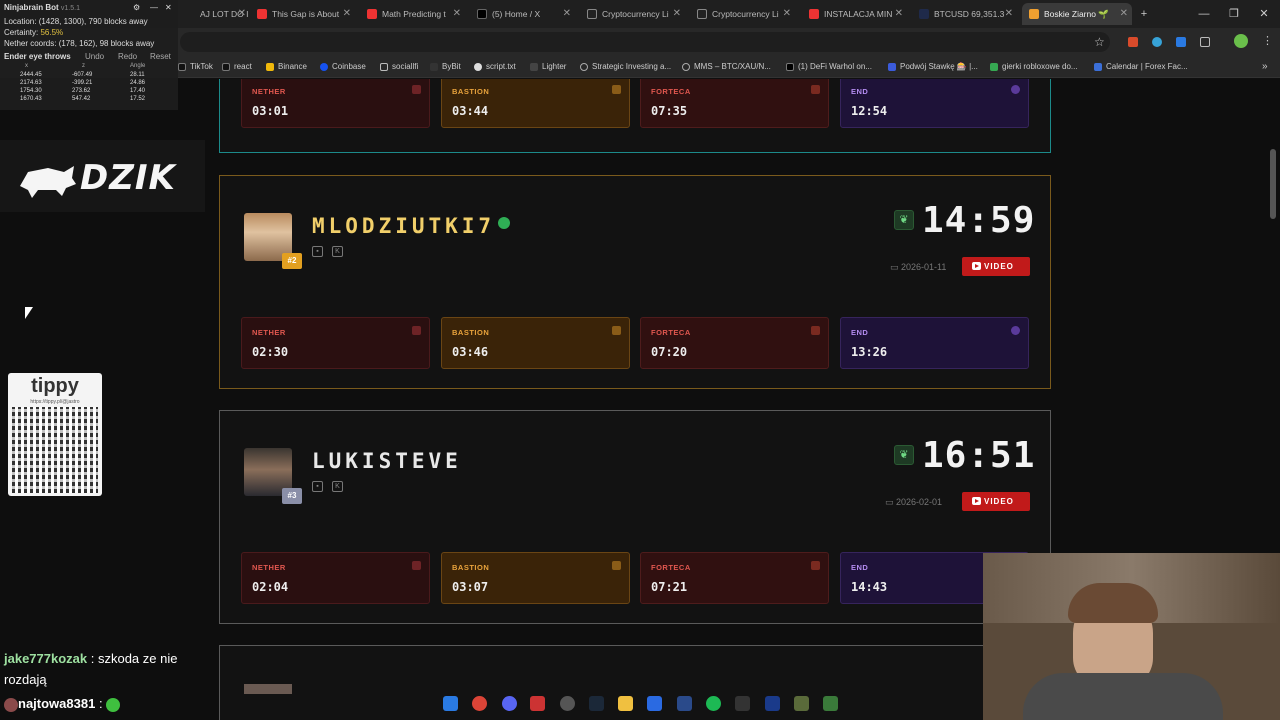 The image size is (1280, 720). I want to click on extensions-puzzle-icon, so click(1205, 42).